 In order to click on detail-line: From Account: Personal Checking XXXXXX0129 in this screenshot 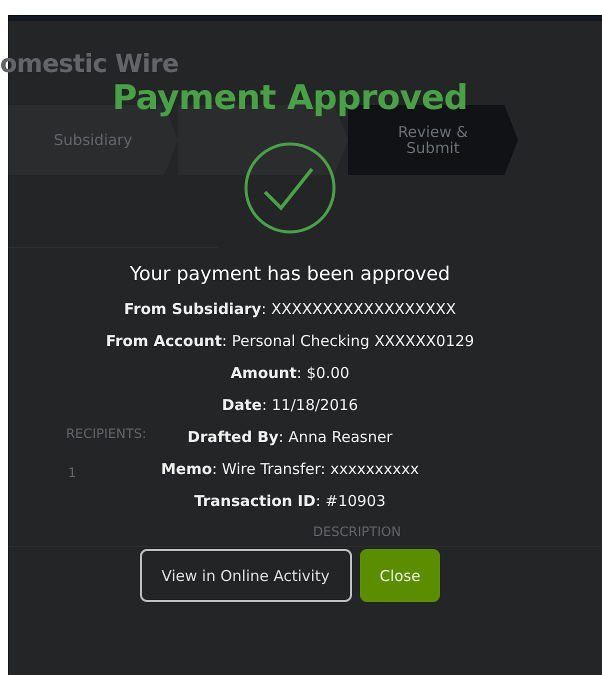, I will do `click(290, 341)`.